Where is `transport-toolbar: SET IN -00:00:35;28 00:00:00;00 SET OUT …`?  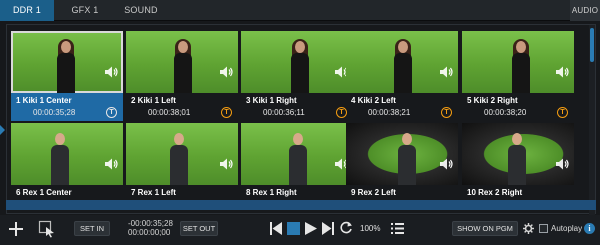
transport-toolbar: SET IN -00:00:35;28 00:00:00;00 SET OUT … is located at coordinates (300, 230).